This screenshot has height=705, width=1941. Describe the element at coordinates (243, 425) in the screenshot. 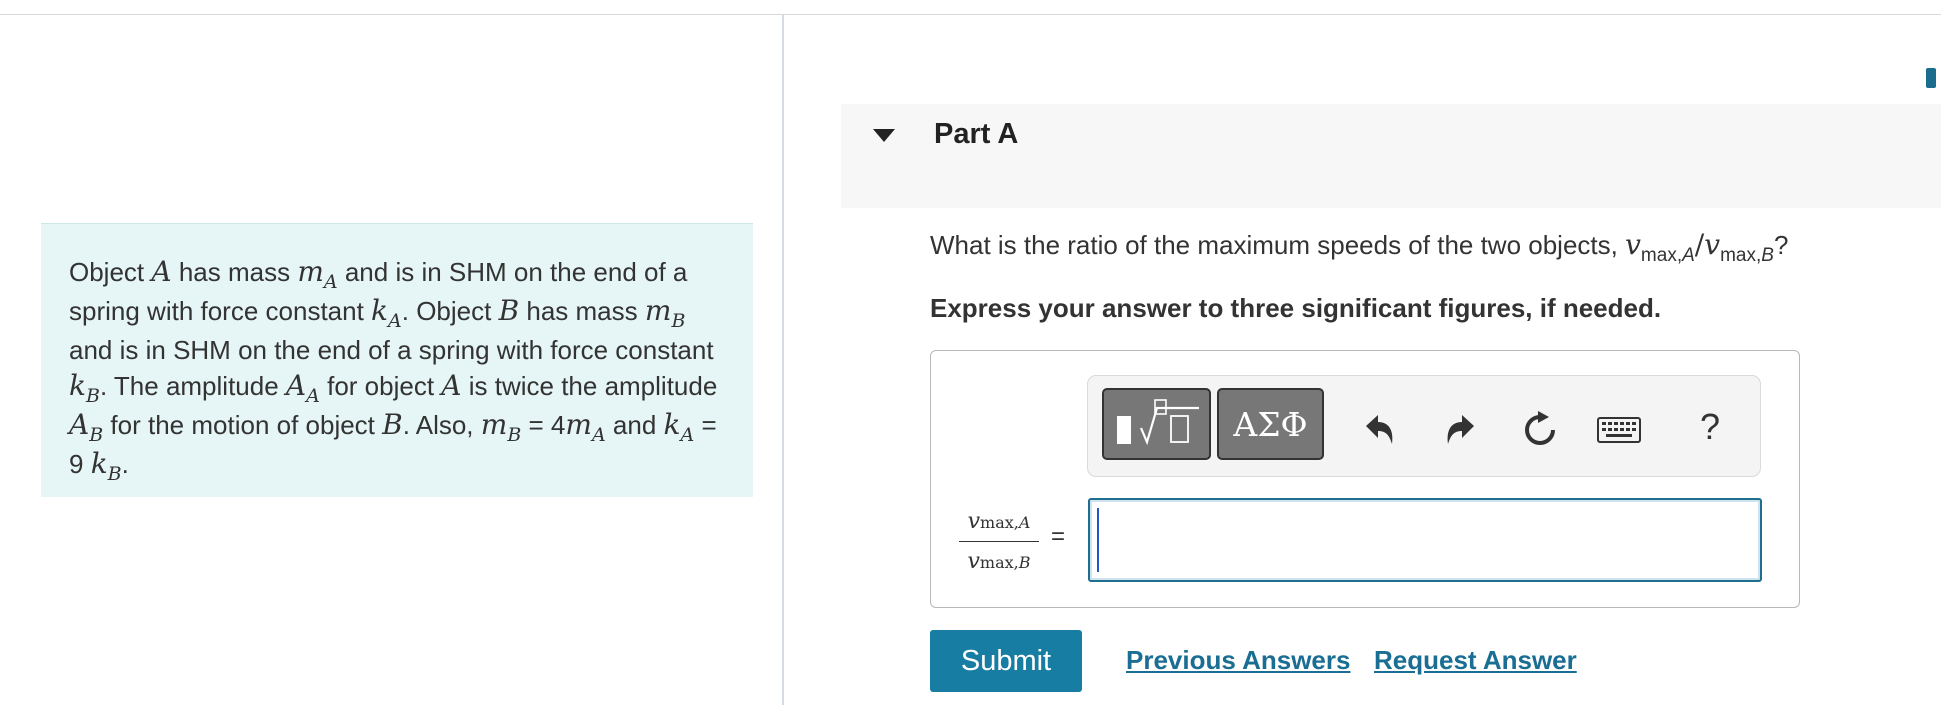

I see `problem-text-segment: for the motion of object` at that location.